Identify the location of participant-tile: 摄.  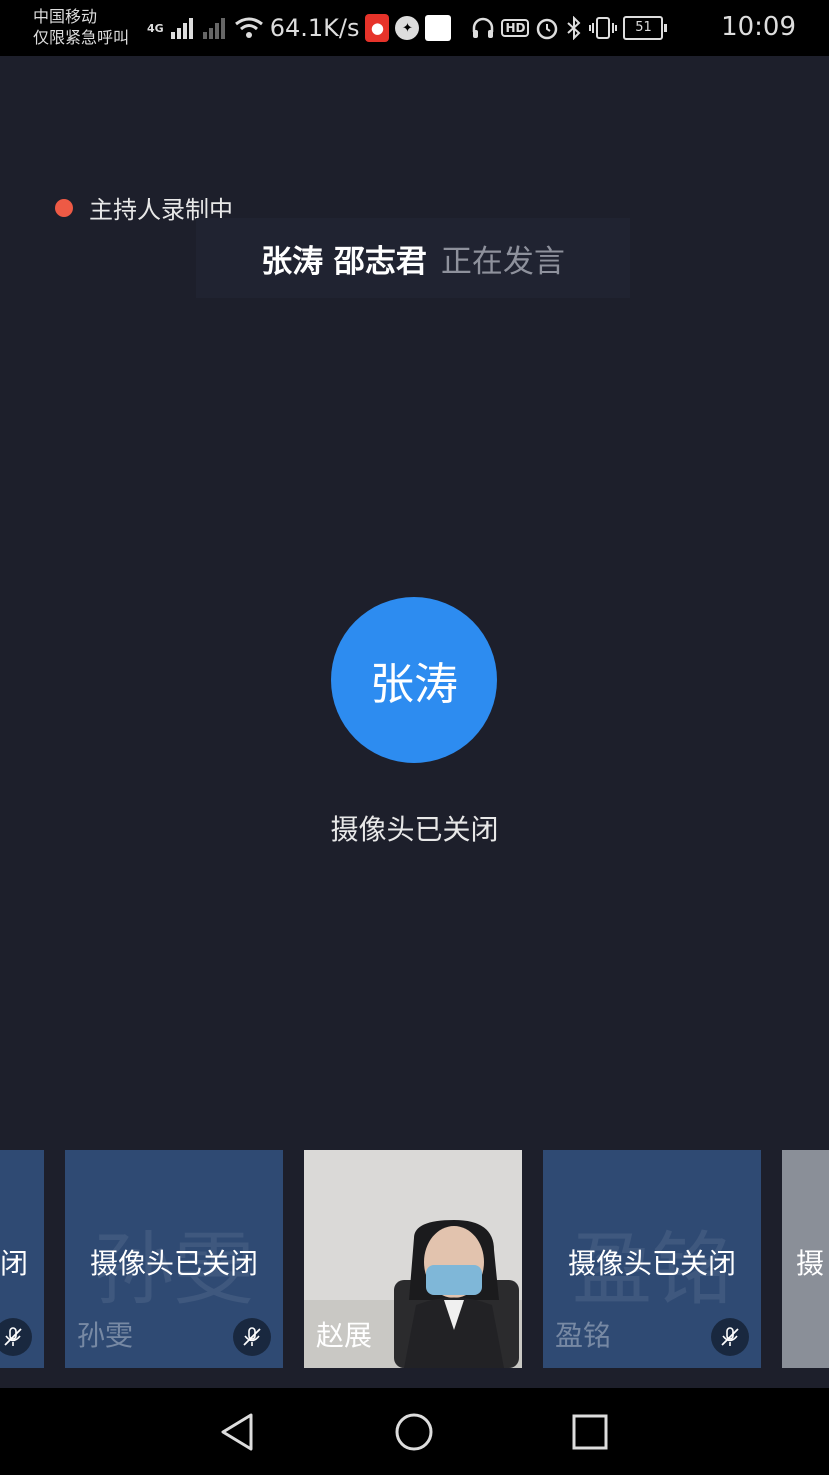
(805, 1259).